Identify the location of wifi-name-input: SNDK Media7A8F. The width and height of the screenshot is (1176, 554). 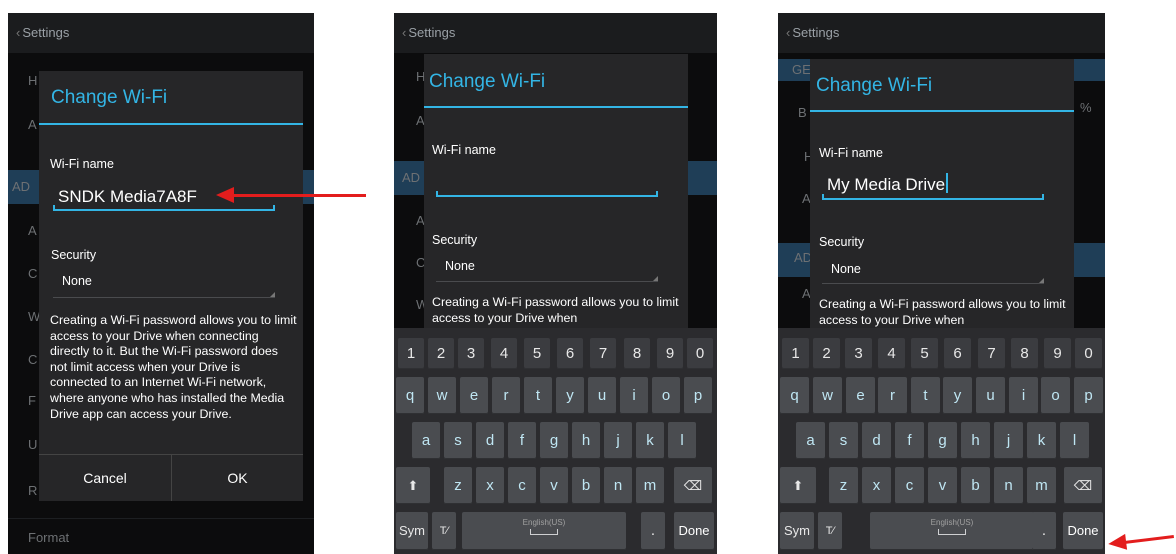
(127, 197).